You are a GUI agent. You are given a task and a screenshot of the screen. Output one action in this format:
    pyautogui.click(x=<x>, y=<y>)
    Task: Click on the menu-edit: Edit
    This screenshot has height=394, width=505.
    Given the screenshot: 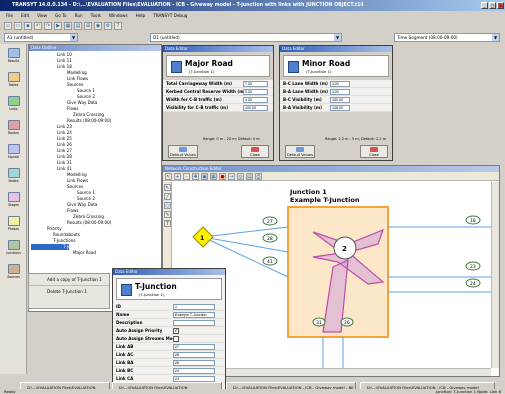 What is the action you would take?
    pyautogui.click(x=25, y=15)
    